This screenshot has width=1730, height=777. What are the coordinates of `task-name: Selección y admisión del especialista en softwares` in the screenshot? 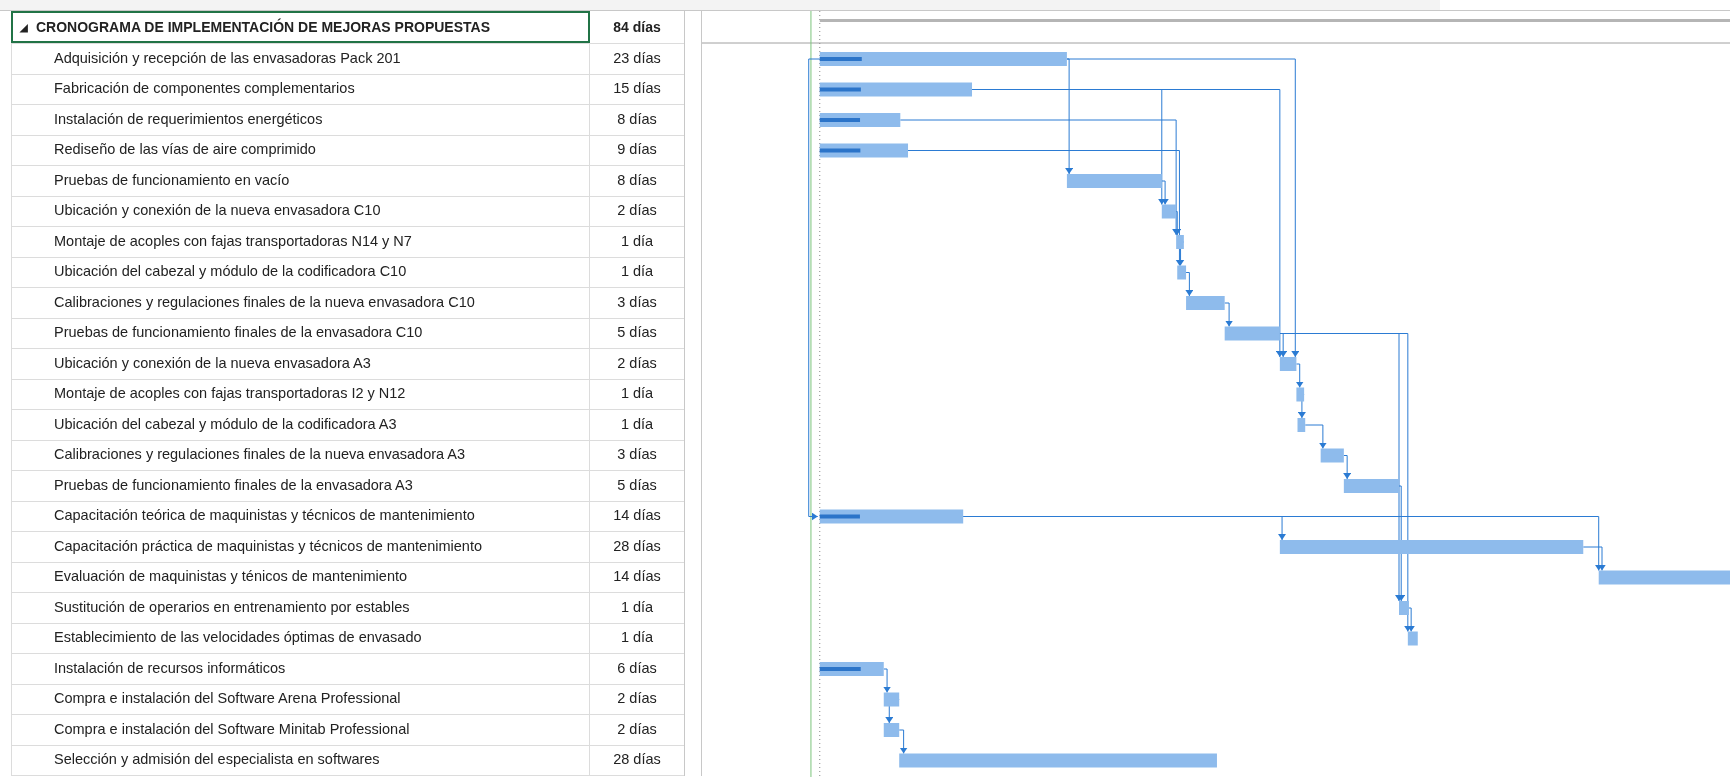 It's located at (217, 760).